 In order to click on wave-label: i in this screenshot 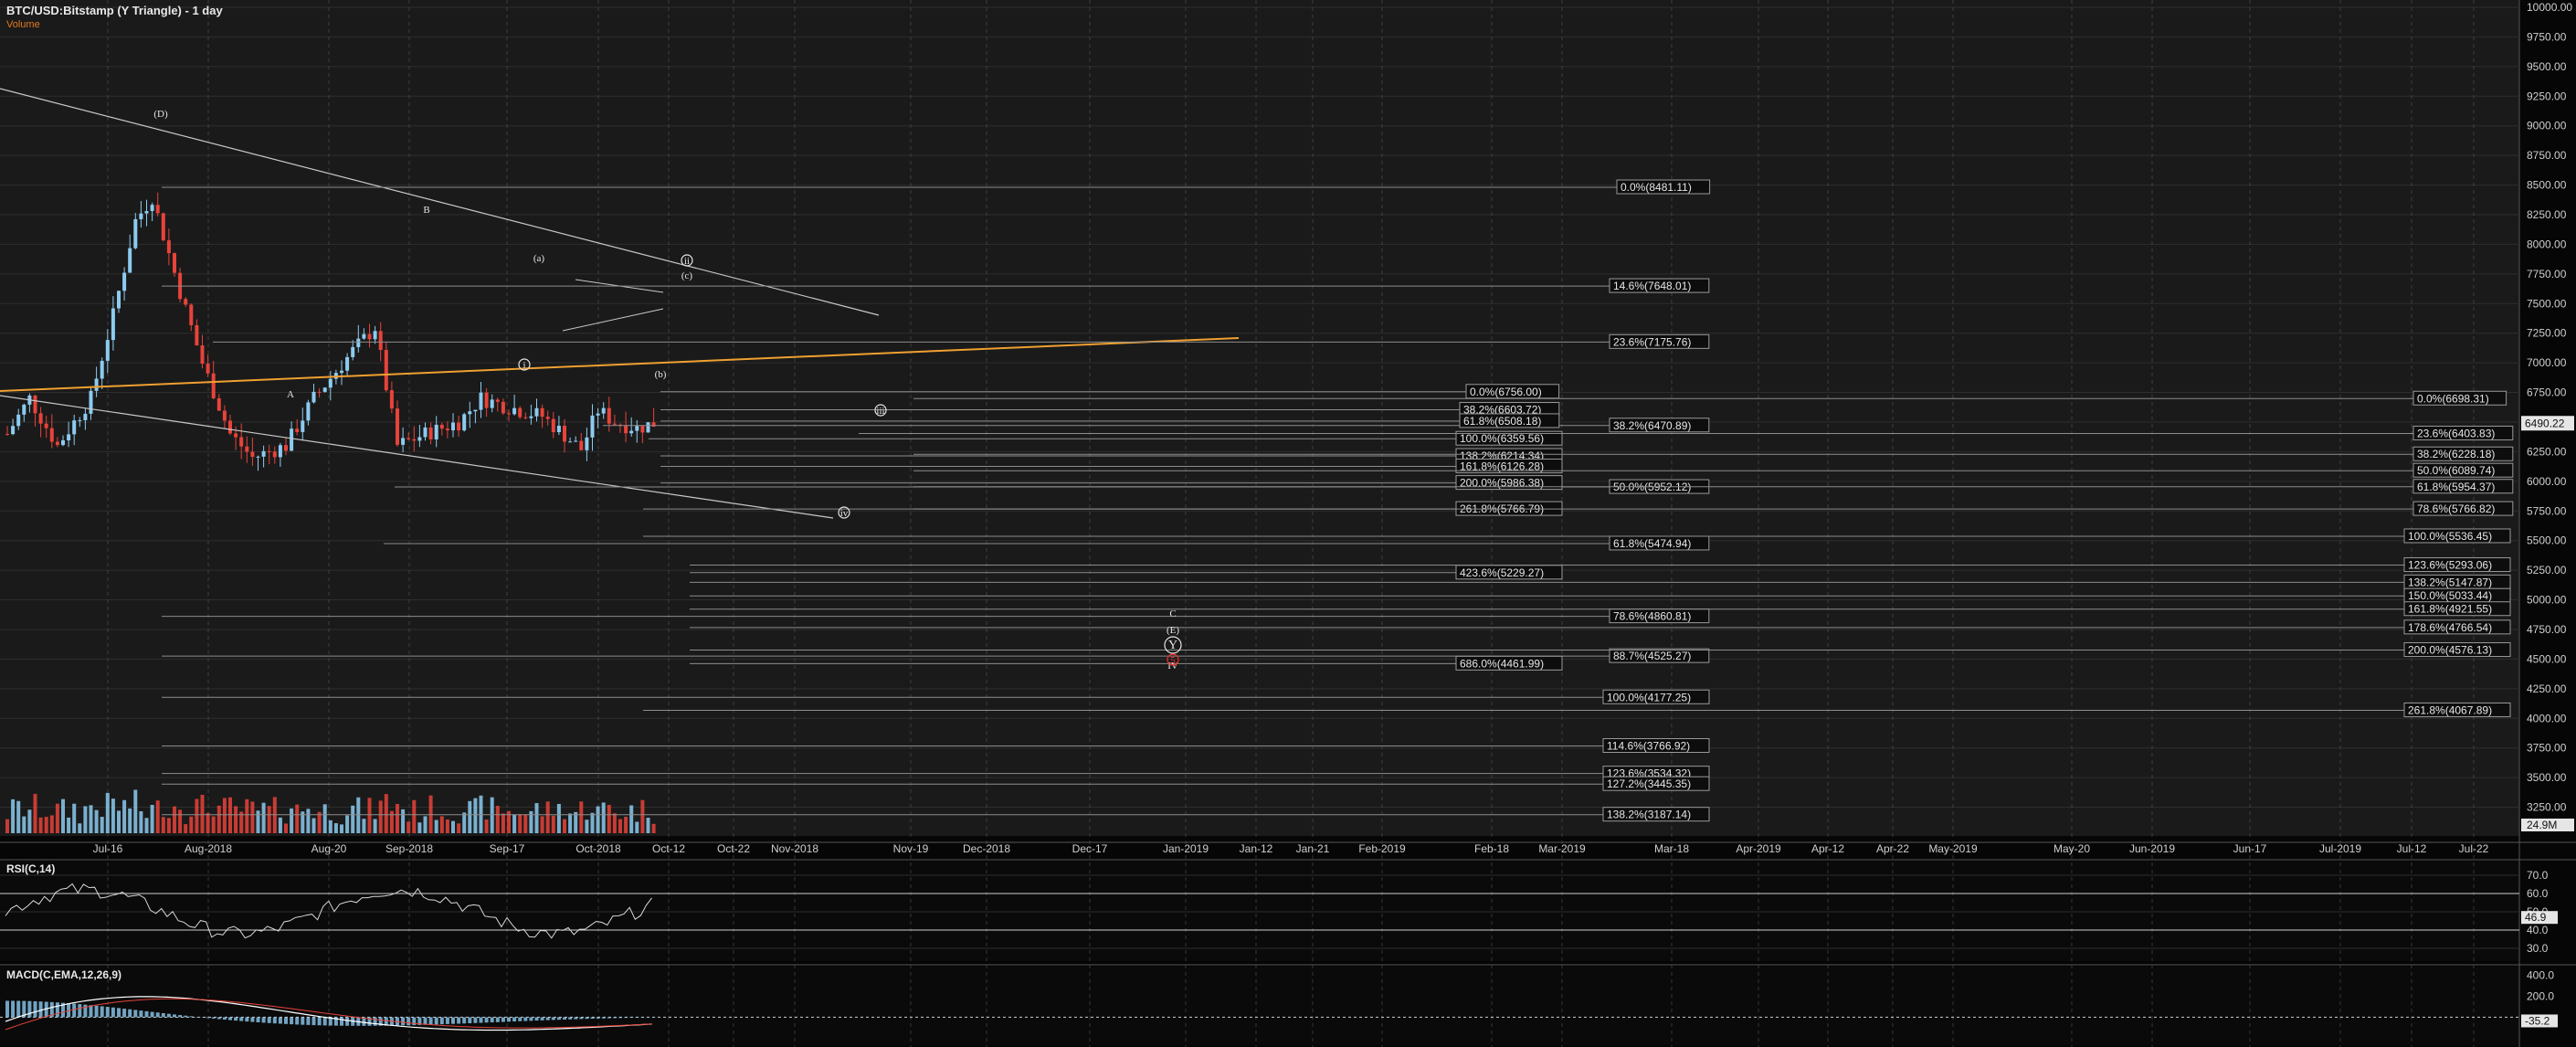, I will do `click(524, 365)`.